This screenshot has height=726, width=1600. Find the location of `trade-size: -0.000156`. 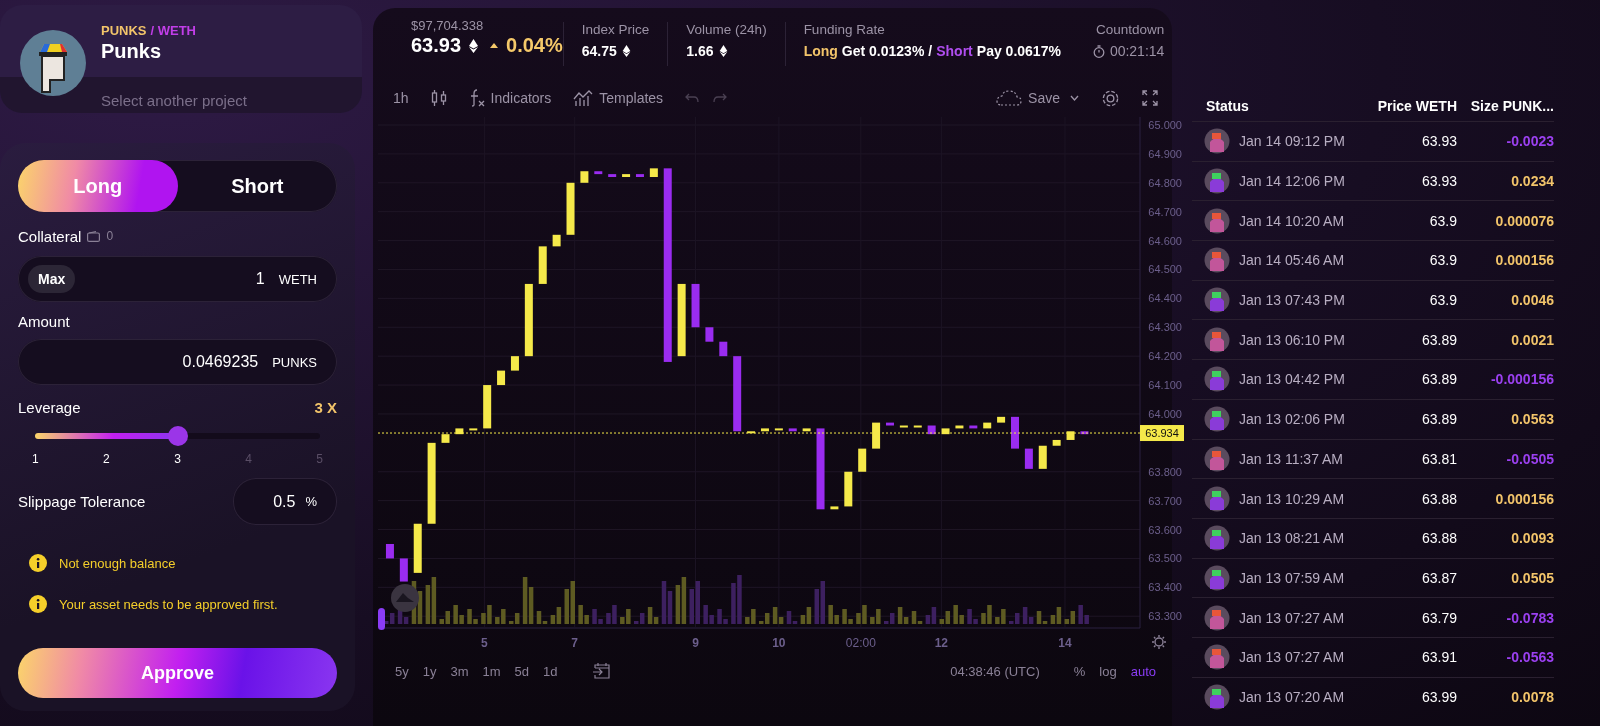

trade-size: -0.000156 is located at coordinates (1521, 379).